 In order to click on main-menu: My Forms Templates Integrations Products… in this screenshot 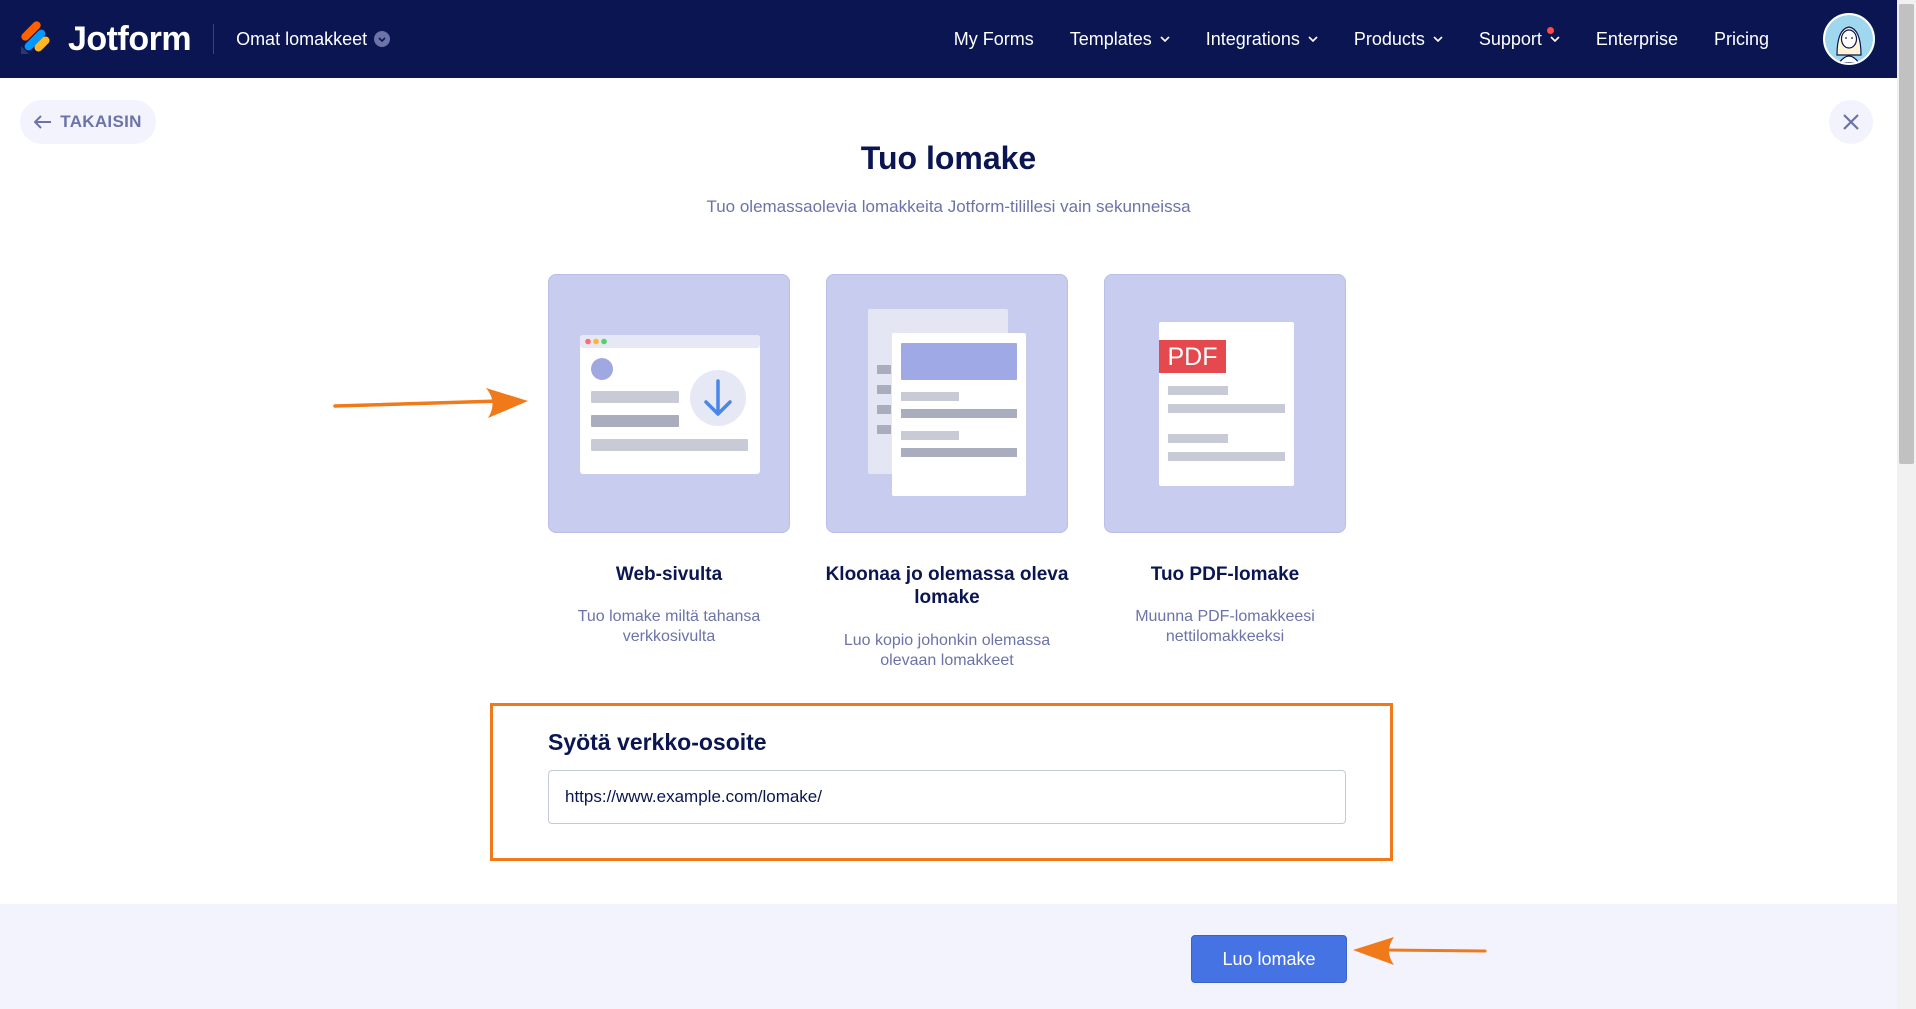, I will do `click(1343, 38)`.